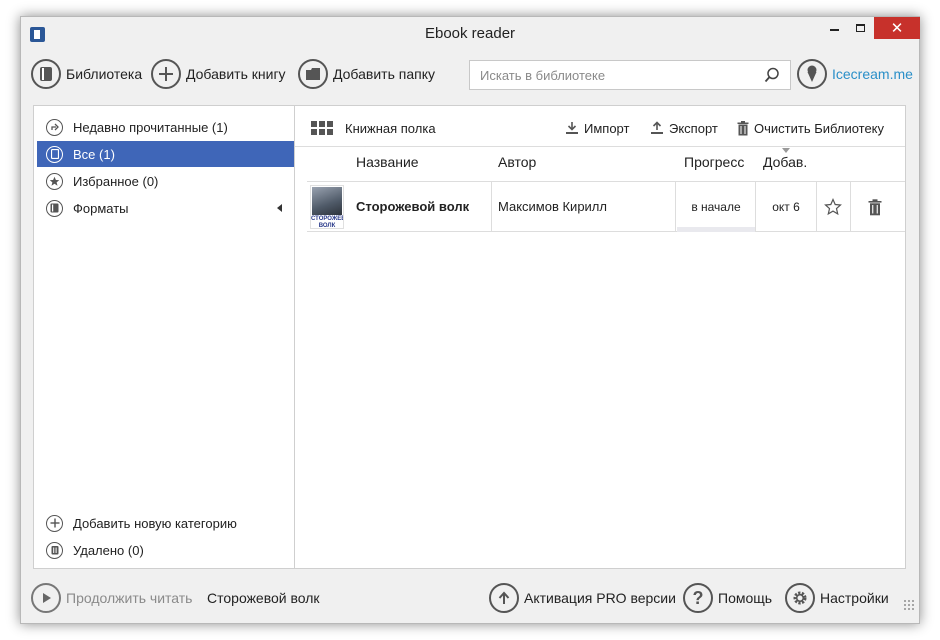 The height and width of the screenshot is (640, 940). What do you see at coordinates (54, 181) in the screenshot?
I see `star-icon` at bounding box center [54, 181].